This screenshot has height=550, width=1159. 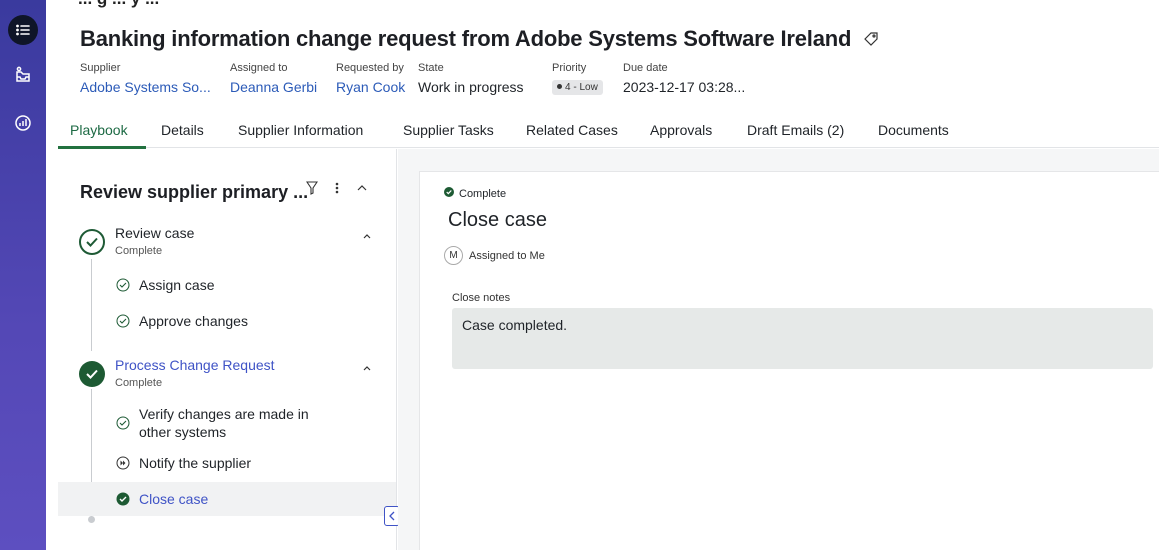 I want to click on more-options-icon, so click(x=337, y=189).